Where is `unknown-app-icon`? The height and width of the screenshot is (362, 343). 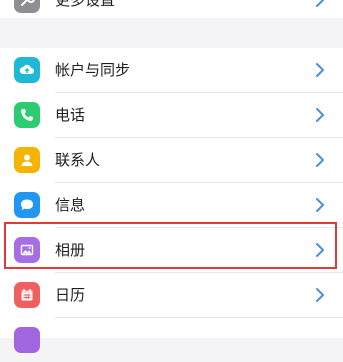
unknown-app-icon is located at coordinates (27, 340).